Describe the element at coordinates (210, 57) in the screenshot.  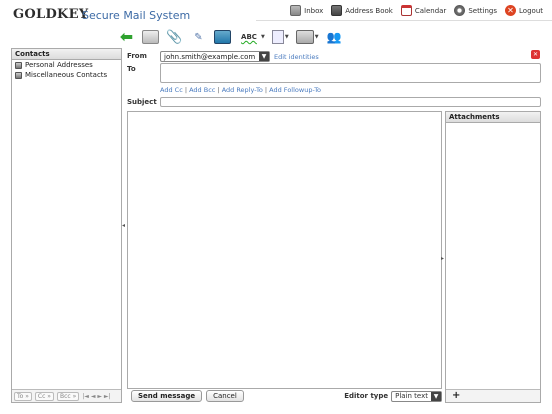
I see `from-value: john.smith@example.com` at that location.